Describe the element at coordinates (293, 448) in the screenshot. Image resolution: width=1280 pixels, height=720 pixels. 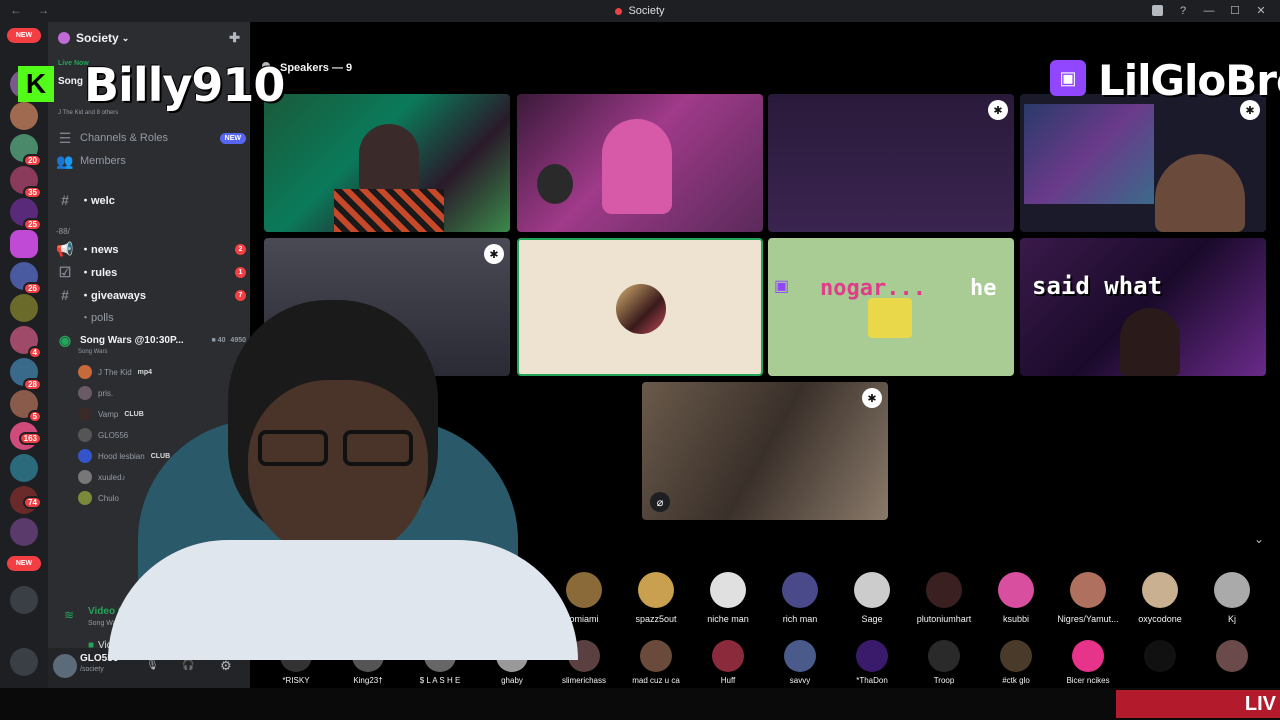
I see `glasses-left` at that location.